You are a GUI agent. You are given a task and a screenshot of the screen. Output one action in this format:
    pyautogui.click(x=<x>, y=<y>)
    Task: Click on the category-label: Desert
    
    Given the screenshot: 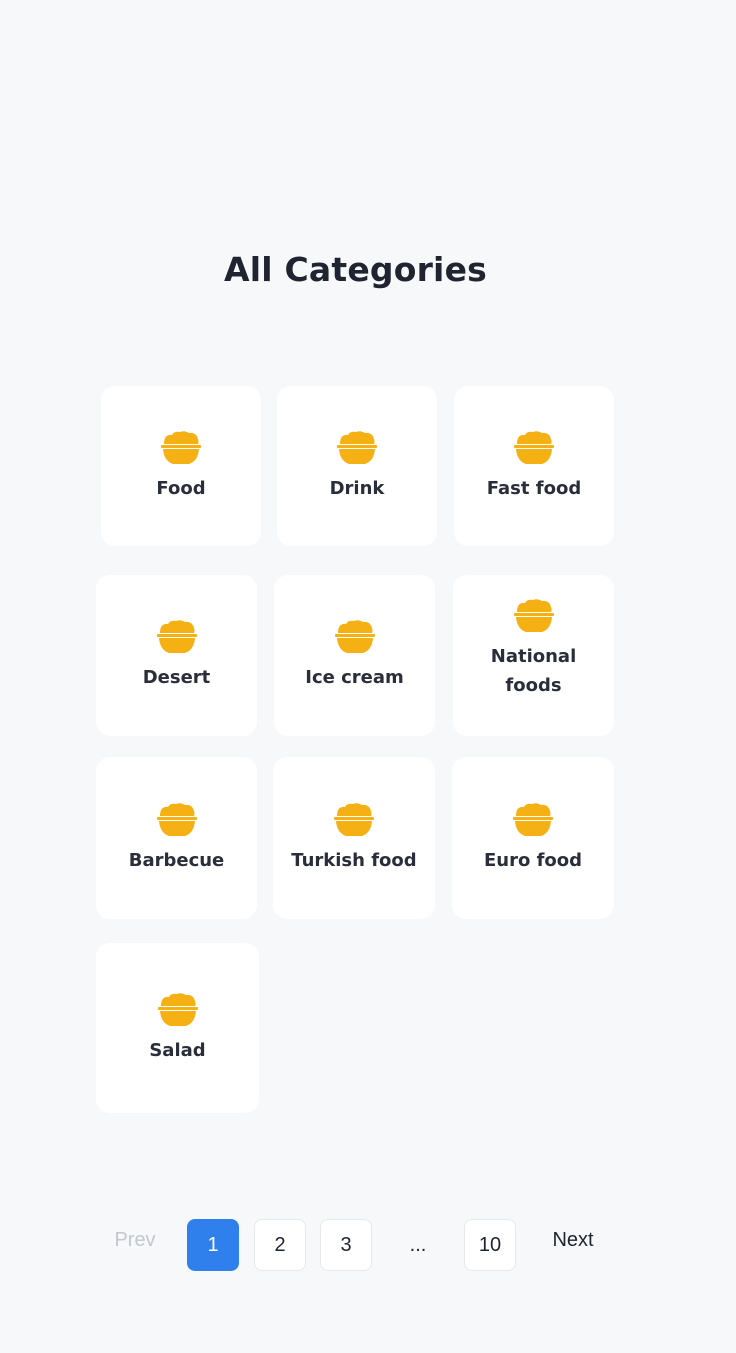 What is the action you would take?
    pyautogui.click(x=176, y=677)
    